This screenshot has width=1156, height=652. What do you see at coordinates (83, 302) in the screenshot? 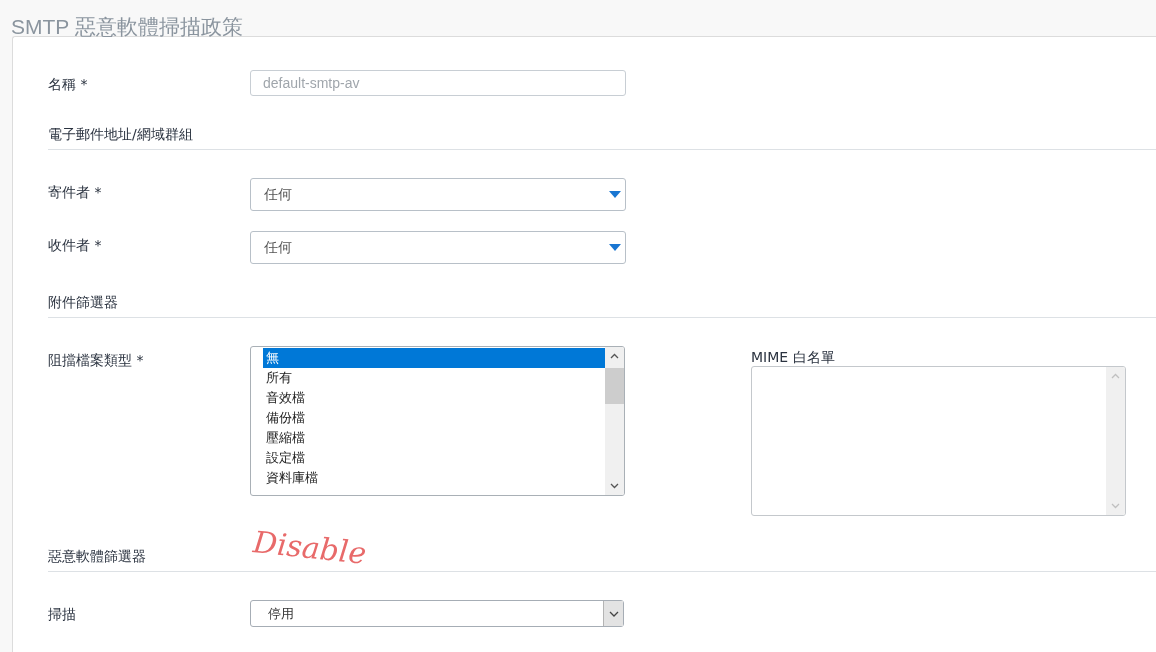
I see `section-heading: 附件篩選器` at bounding box center [83, 302].